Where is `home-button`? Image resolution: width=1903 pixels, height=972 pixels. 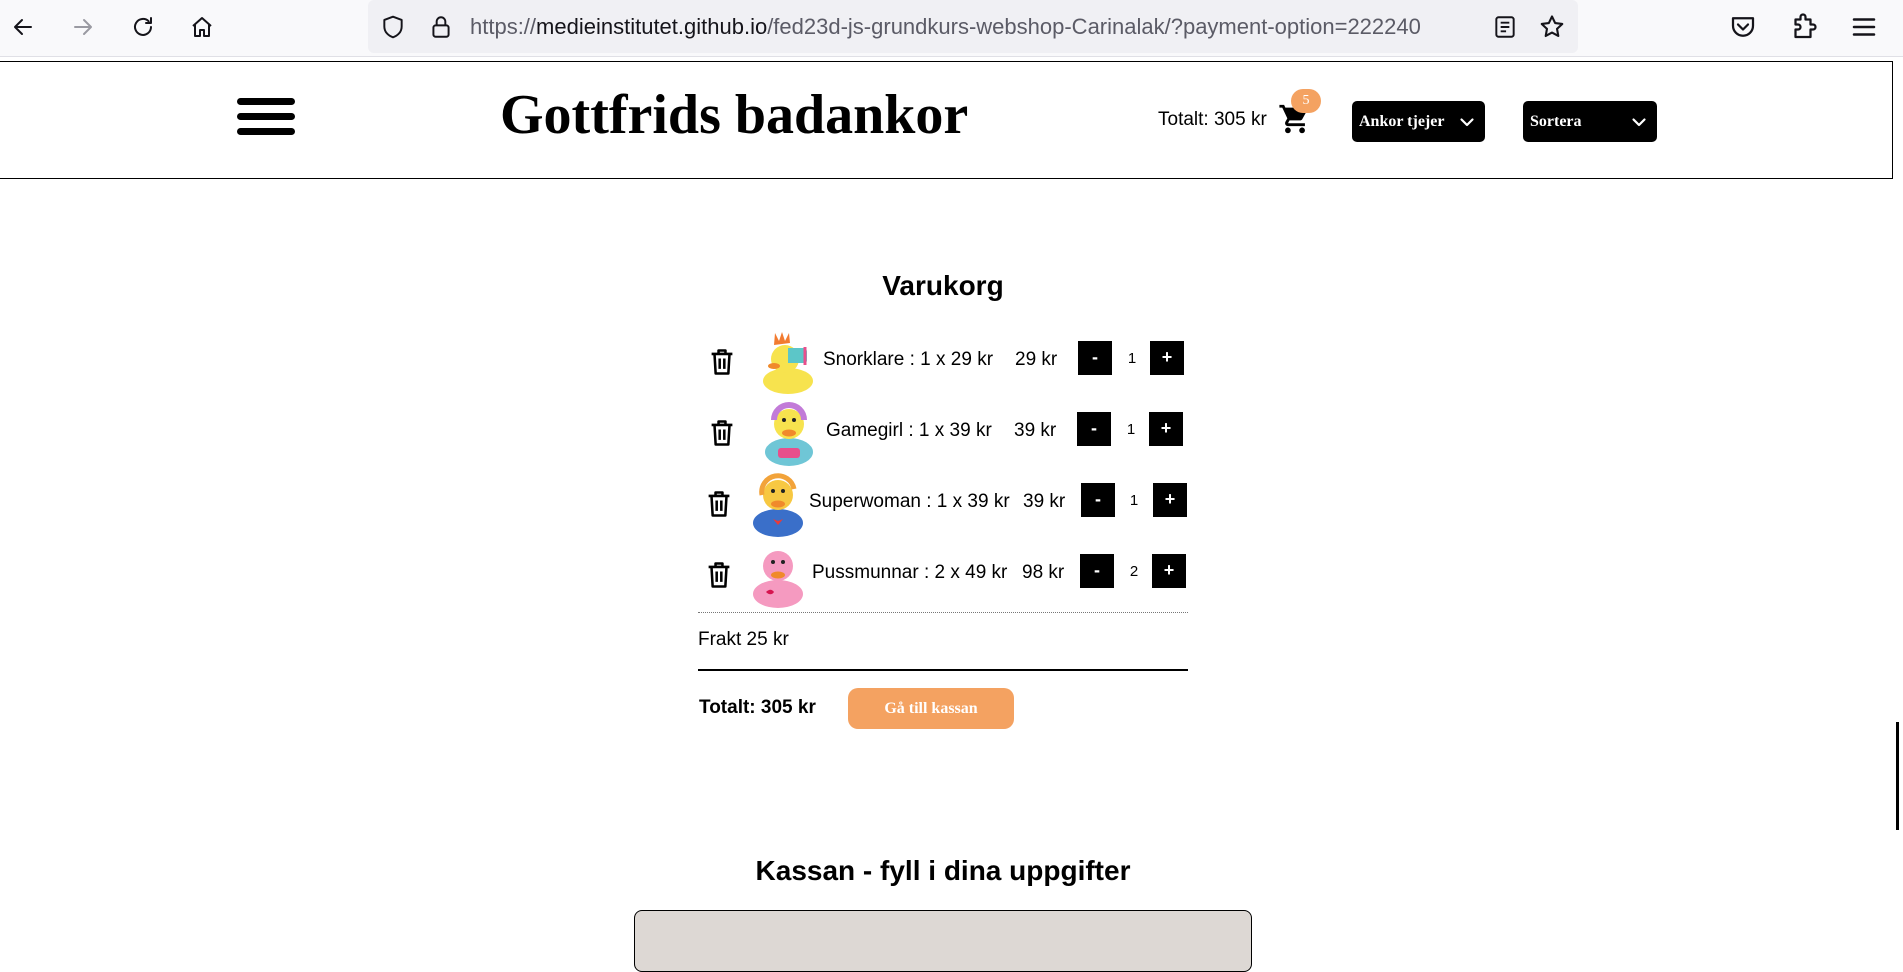 home-button is located at coordinates (202, 27).